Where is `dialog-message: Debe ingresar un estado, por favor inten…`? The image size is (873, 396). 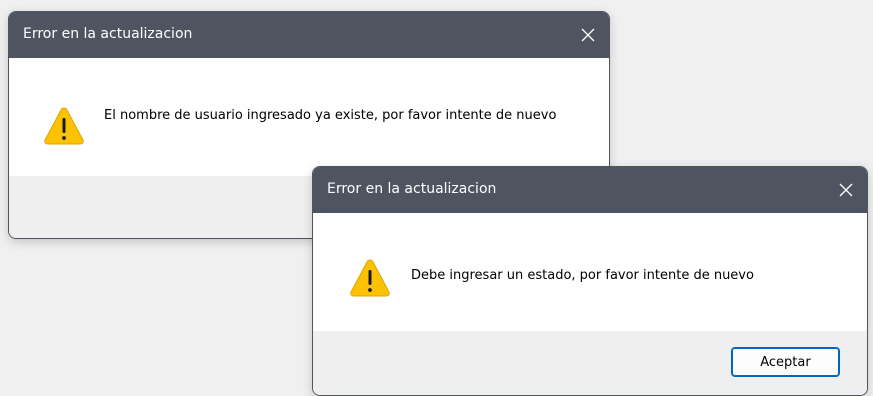
dialog-message: Debe ingresar un estado, por favor inten… is located at coordinates (582, 275).